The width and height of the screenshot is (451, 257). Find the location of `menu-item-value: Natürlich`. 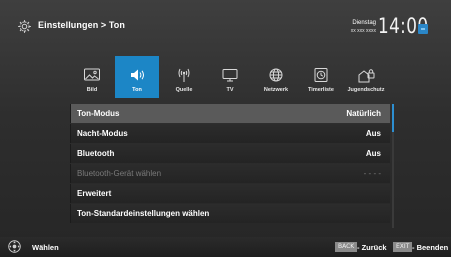

menu-item-value: Natürlich is located at coordinates (363, 113).